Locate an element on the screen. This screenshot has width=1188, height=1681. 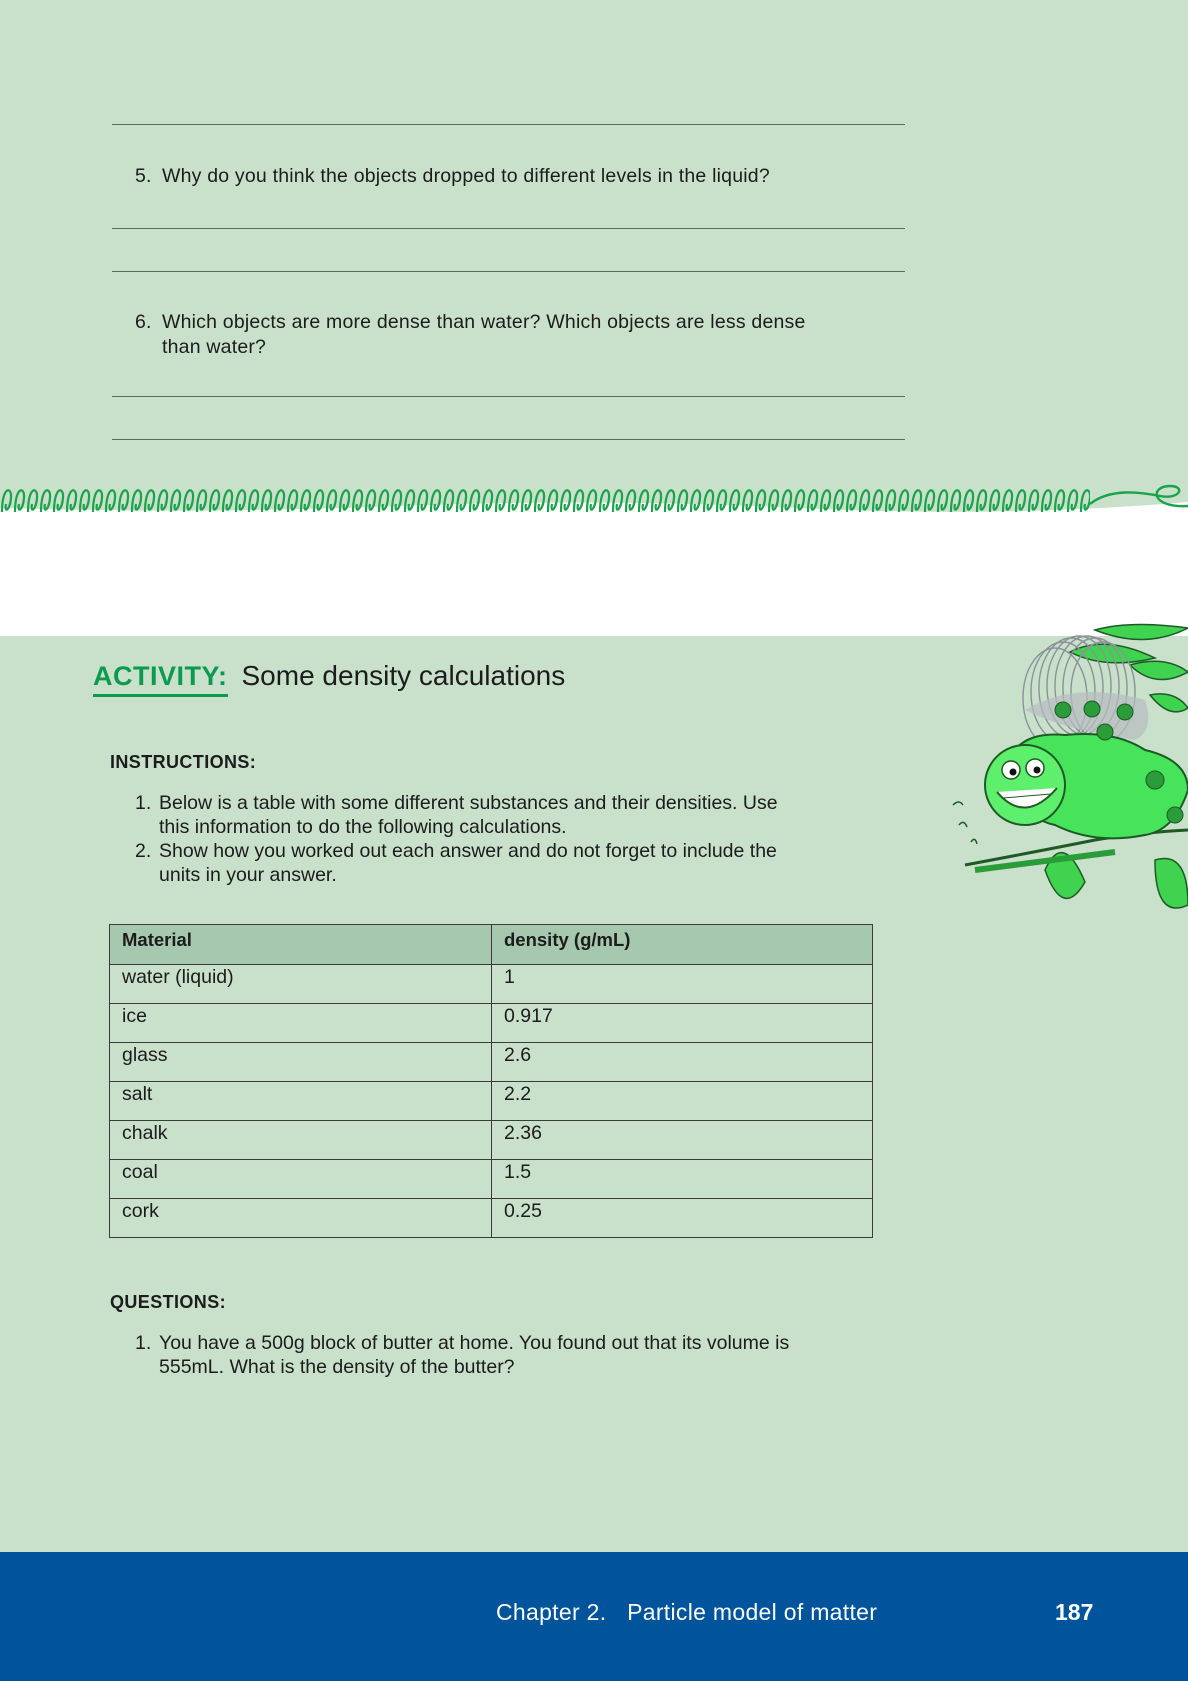
density-cell: 2.6 is located at coordinates (682, 1062).